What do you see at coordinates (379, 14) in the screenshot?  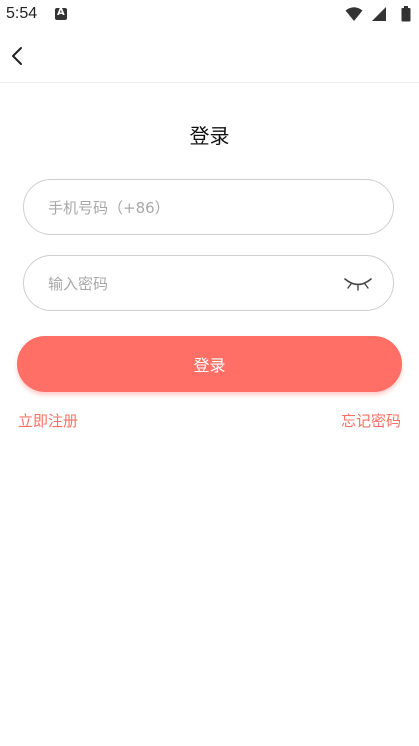 I see `signal-icon` at bounding box center [379, 14].